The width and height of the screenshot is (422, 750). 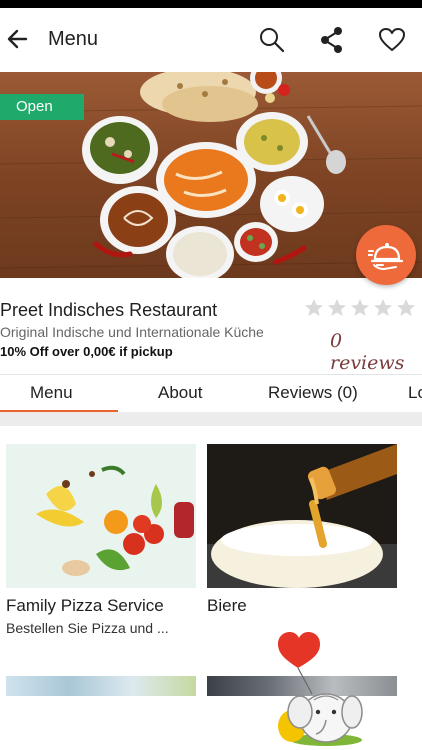 What do you see at coordinates (313, 393) in the screenshot?
I see `tab-reviews: Reviews (0)` at bounding box center [313, 393].